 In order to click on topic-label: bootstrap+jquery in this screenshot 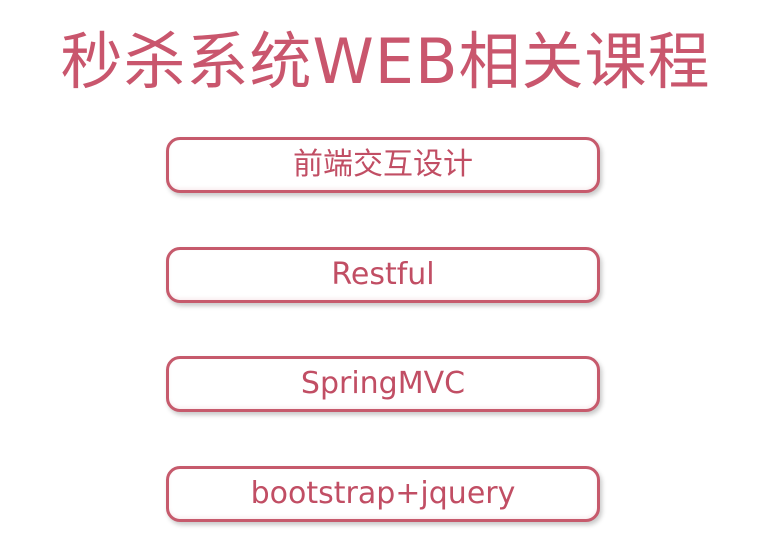, I will do `click(383, 493)`.